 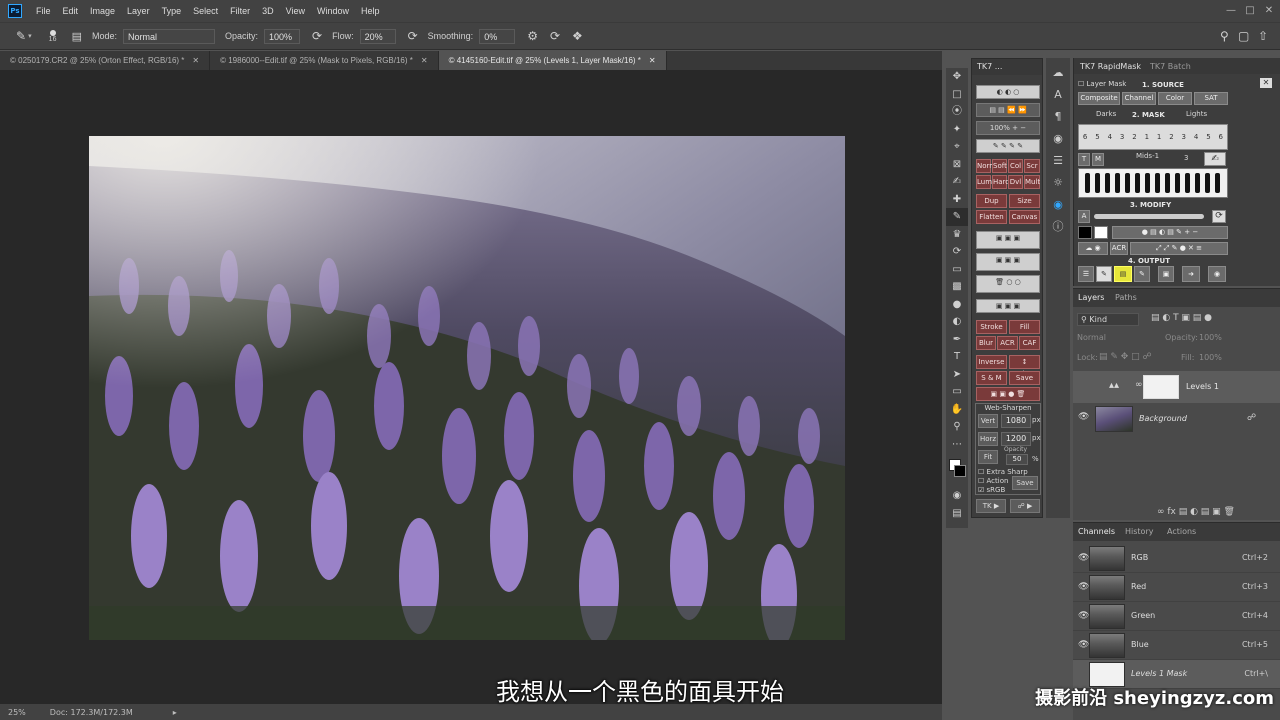 I want to click on marquee-tool-icon: □, so click(x=957, y=95).